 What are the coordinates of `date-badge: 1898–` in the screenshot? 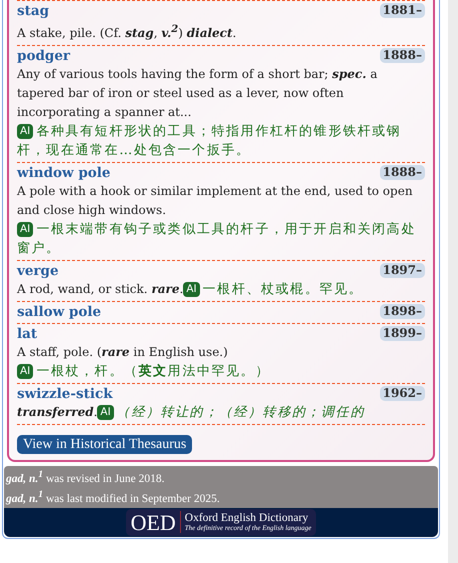 It's located at (402, 311).